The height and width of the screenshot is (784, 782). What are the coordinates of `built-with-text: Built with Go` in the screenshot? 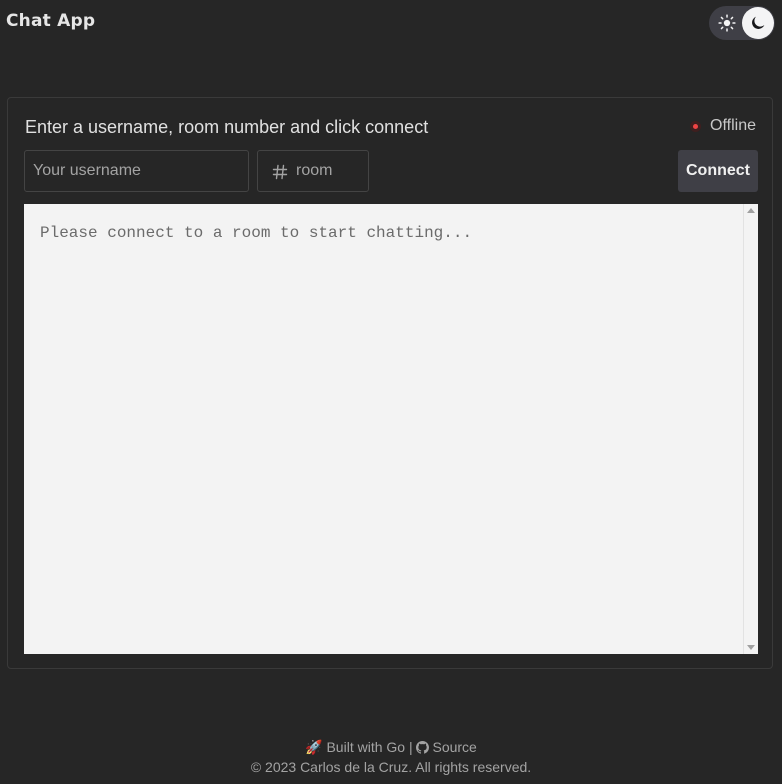 It's located at (366, 747).